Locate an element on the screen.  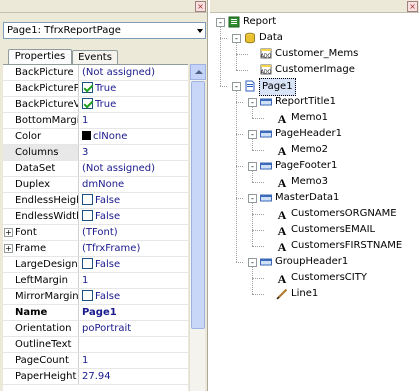
property-row: BackPicturePr True is located at coordinates (95, 89).